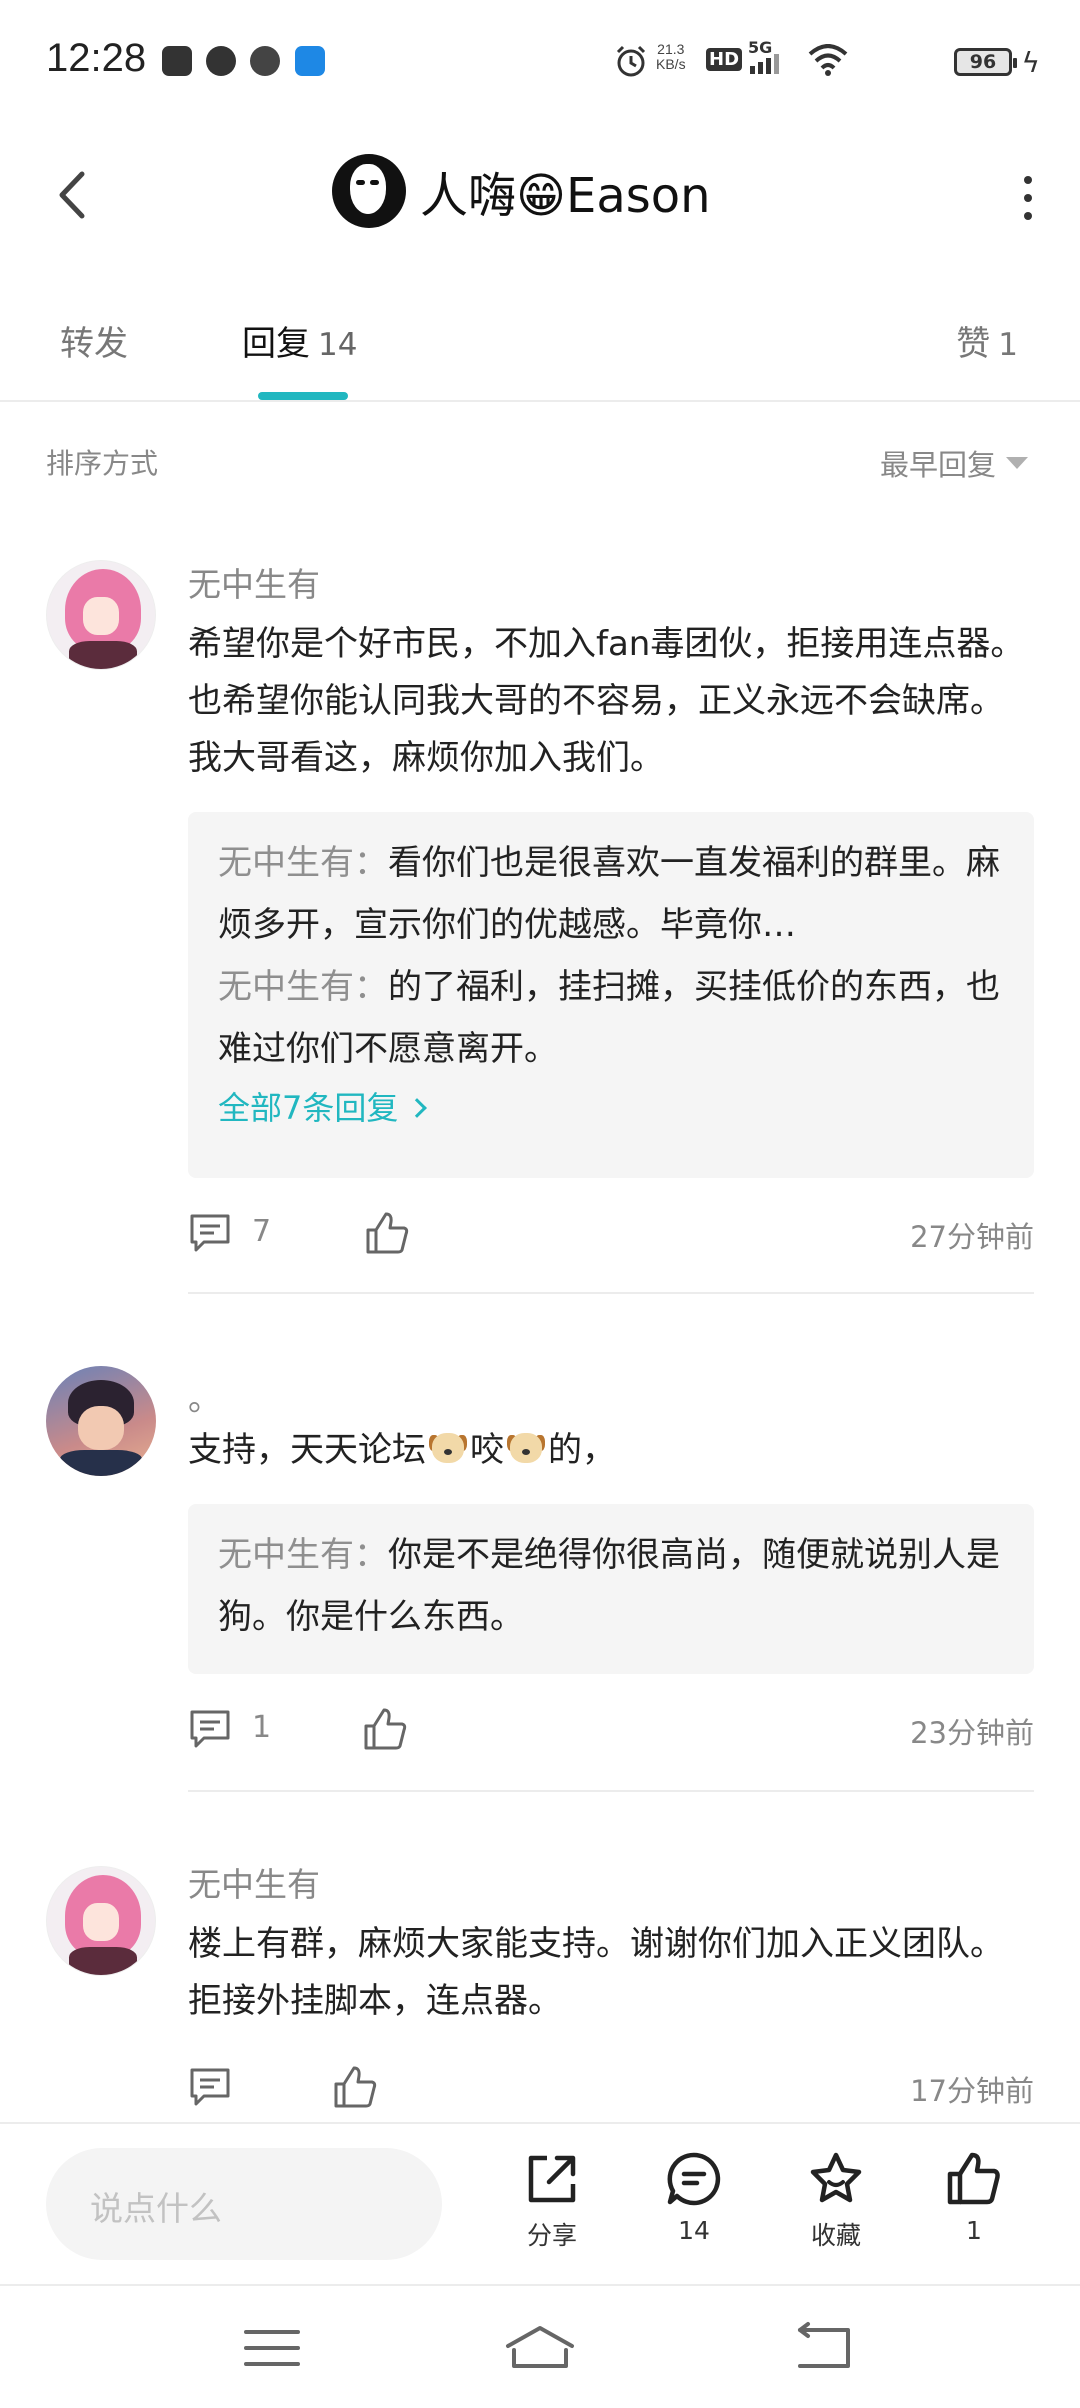  What do you see at coordinates (177, 61) in the screenshot?
I see `youku-icon` at bounding box center [177, 61].